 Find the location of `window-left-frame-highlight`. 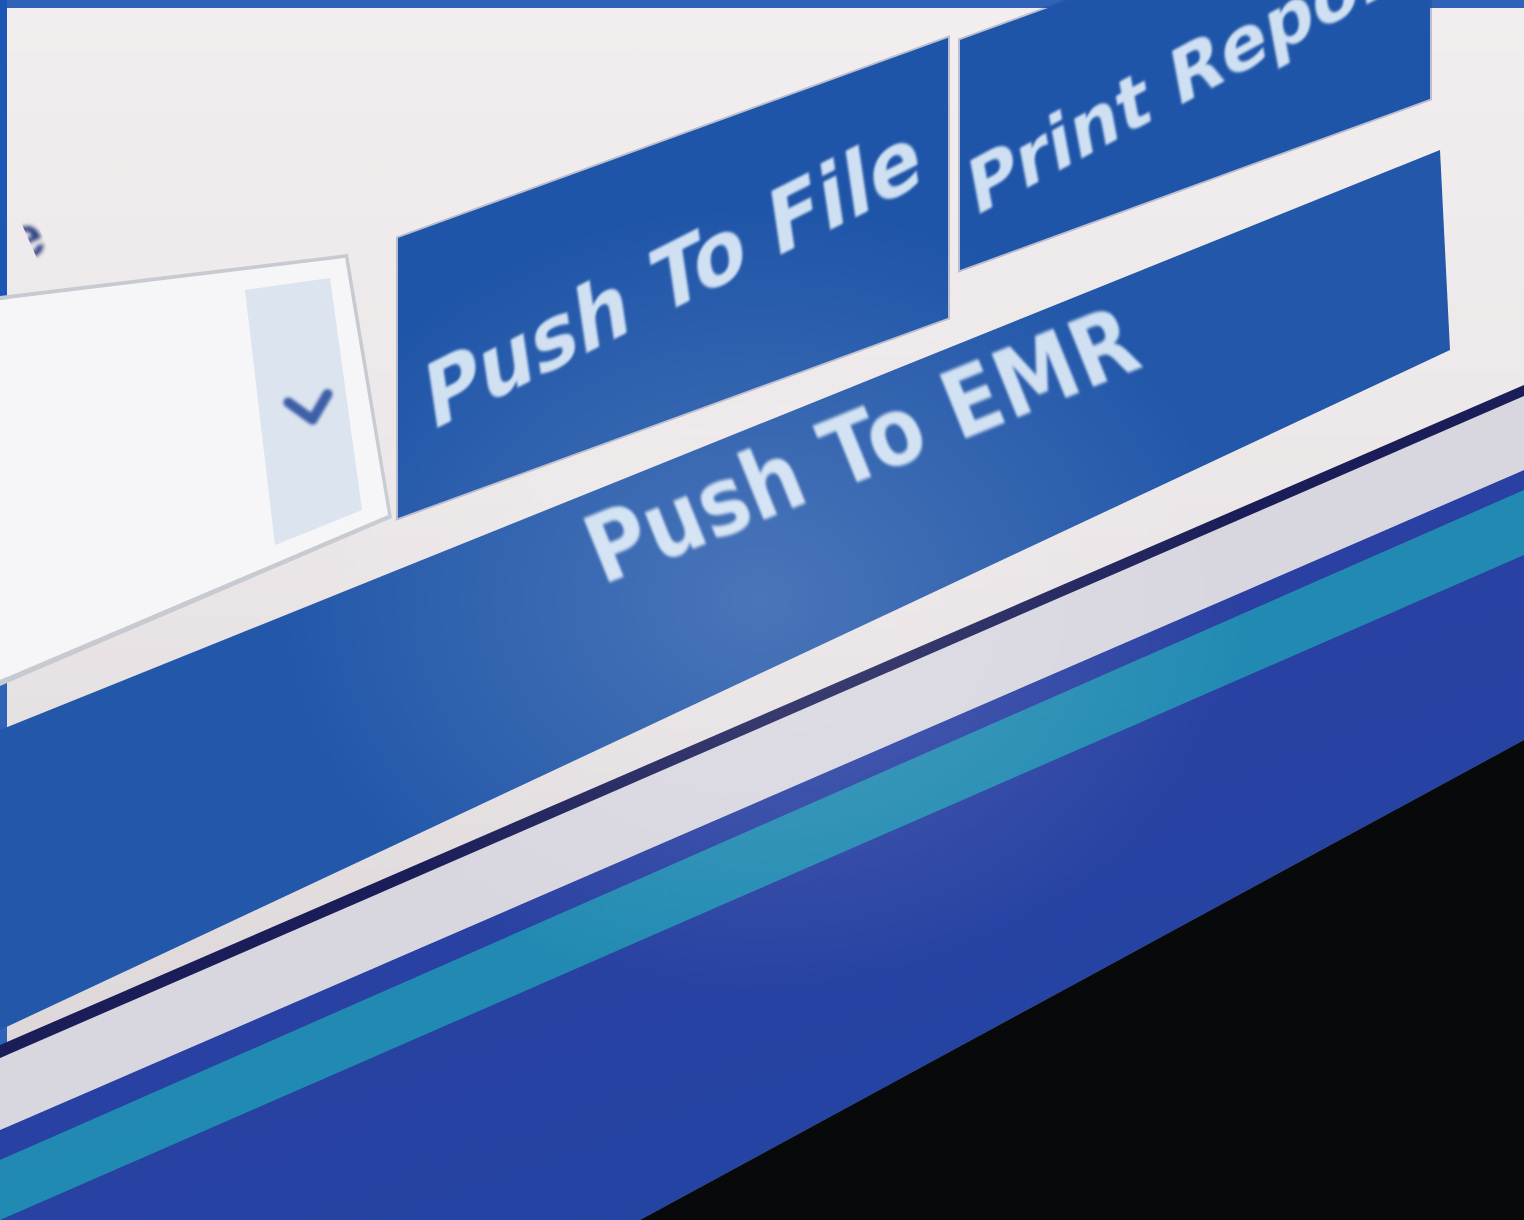

window-left-frame-highlight is located at coordinates (3, 155).